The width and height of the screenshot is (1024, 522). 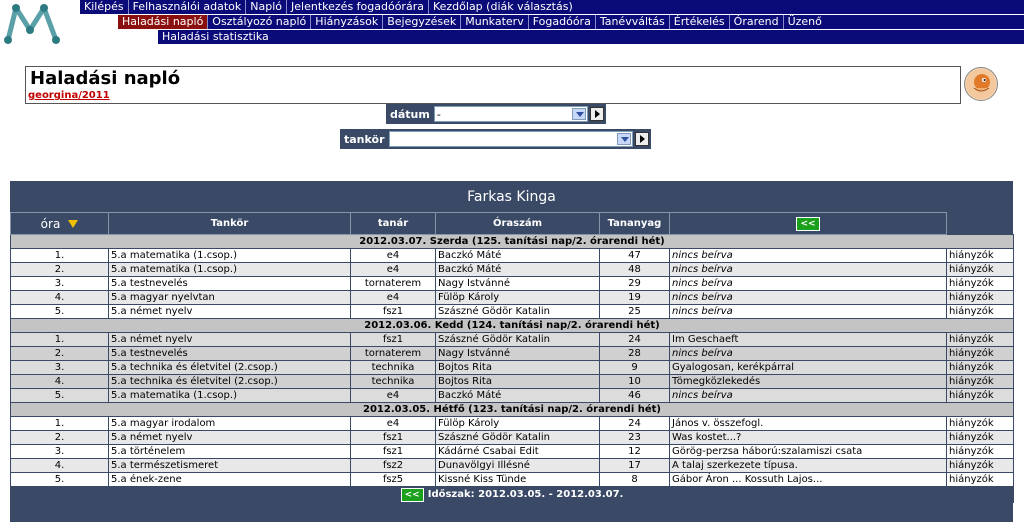 I want to click on col-header-tananyag: Tananyag, so click(x=634, y=223).